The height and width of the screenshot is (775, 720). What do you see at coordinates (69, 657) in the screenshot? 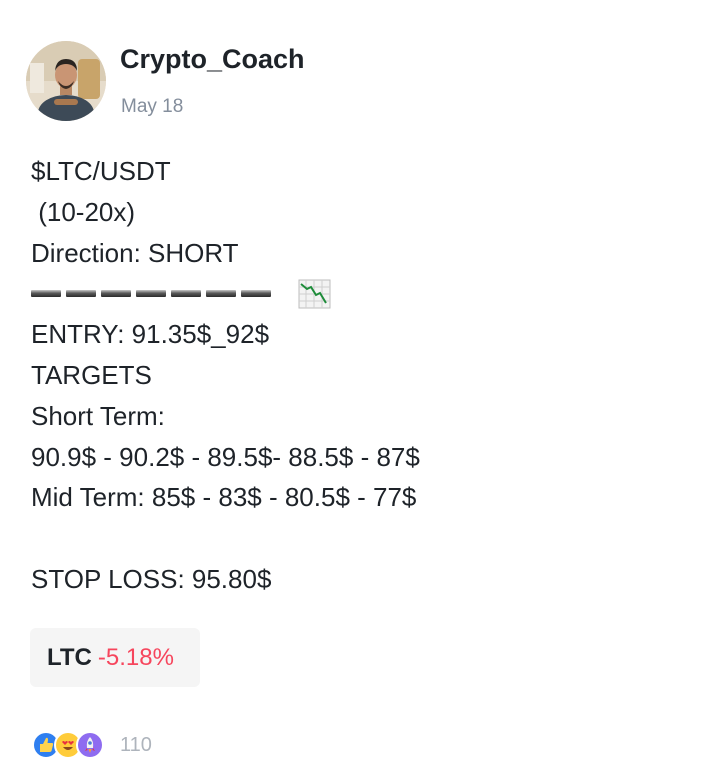
I see `coin-symbol: LTC` at bounding box center [69, 657].